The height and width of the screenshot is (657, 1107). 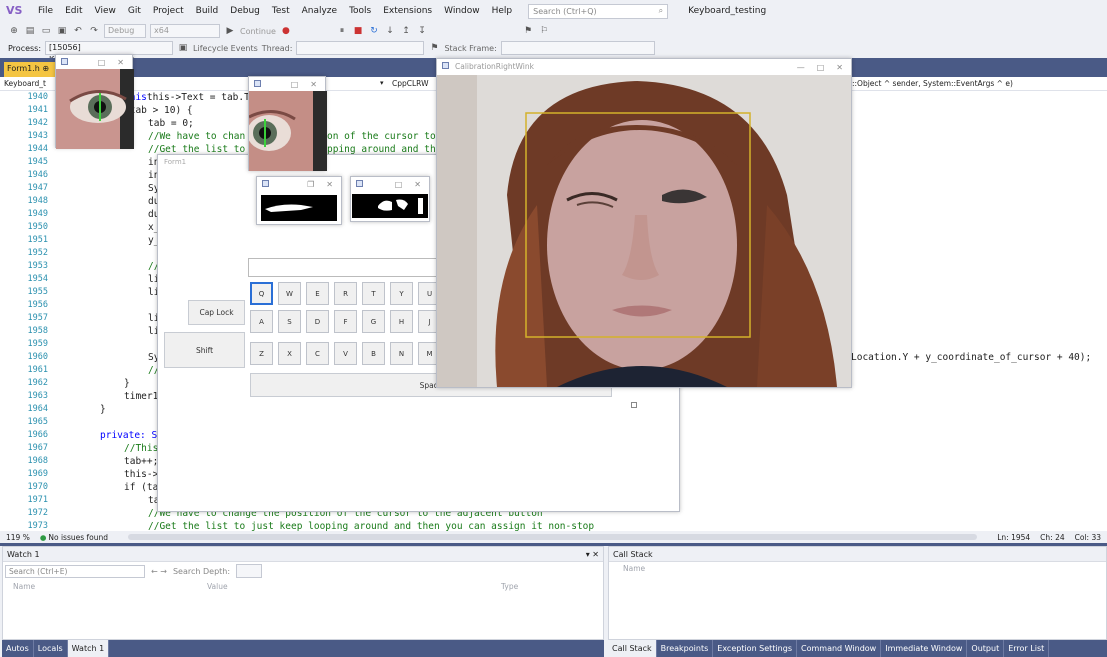 I want to click on tab-immediate-window: Immediate Window, so click(x=924, y=648).